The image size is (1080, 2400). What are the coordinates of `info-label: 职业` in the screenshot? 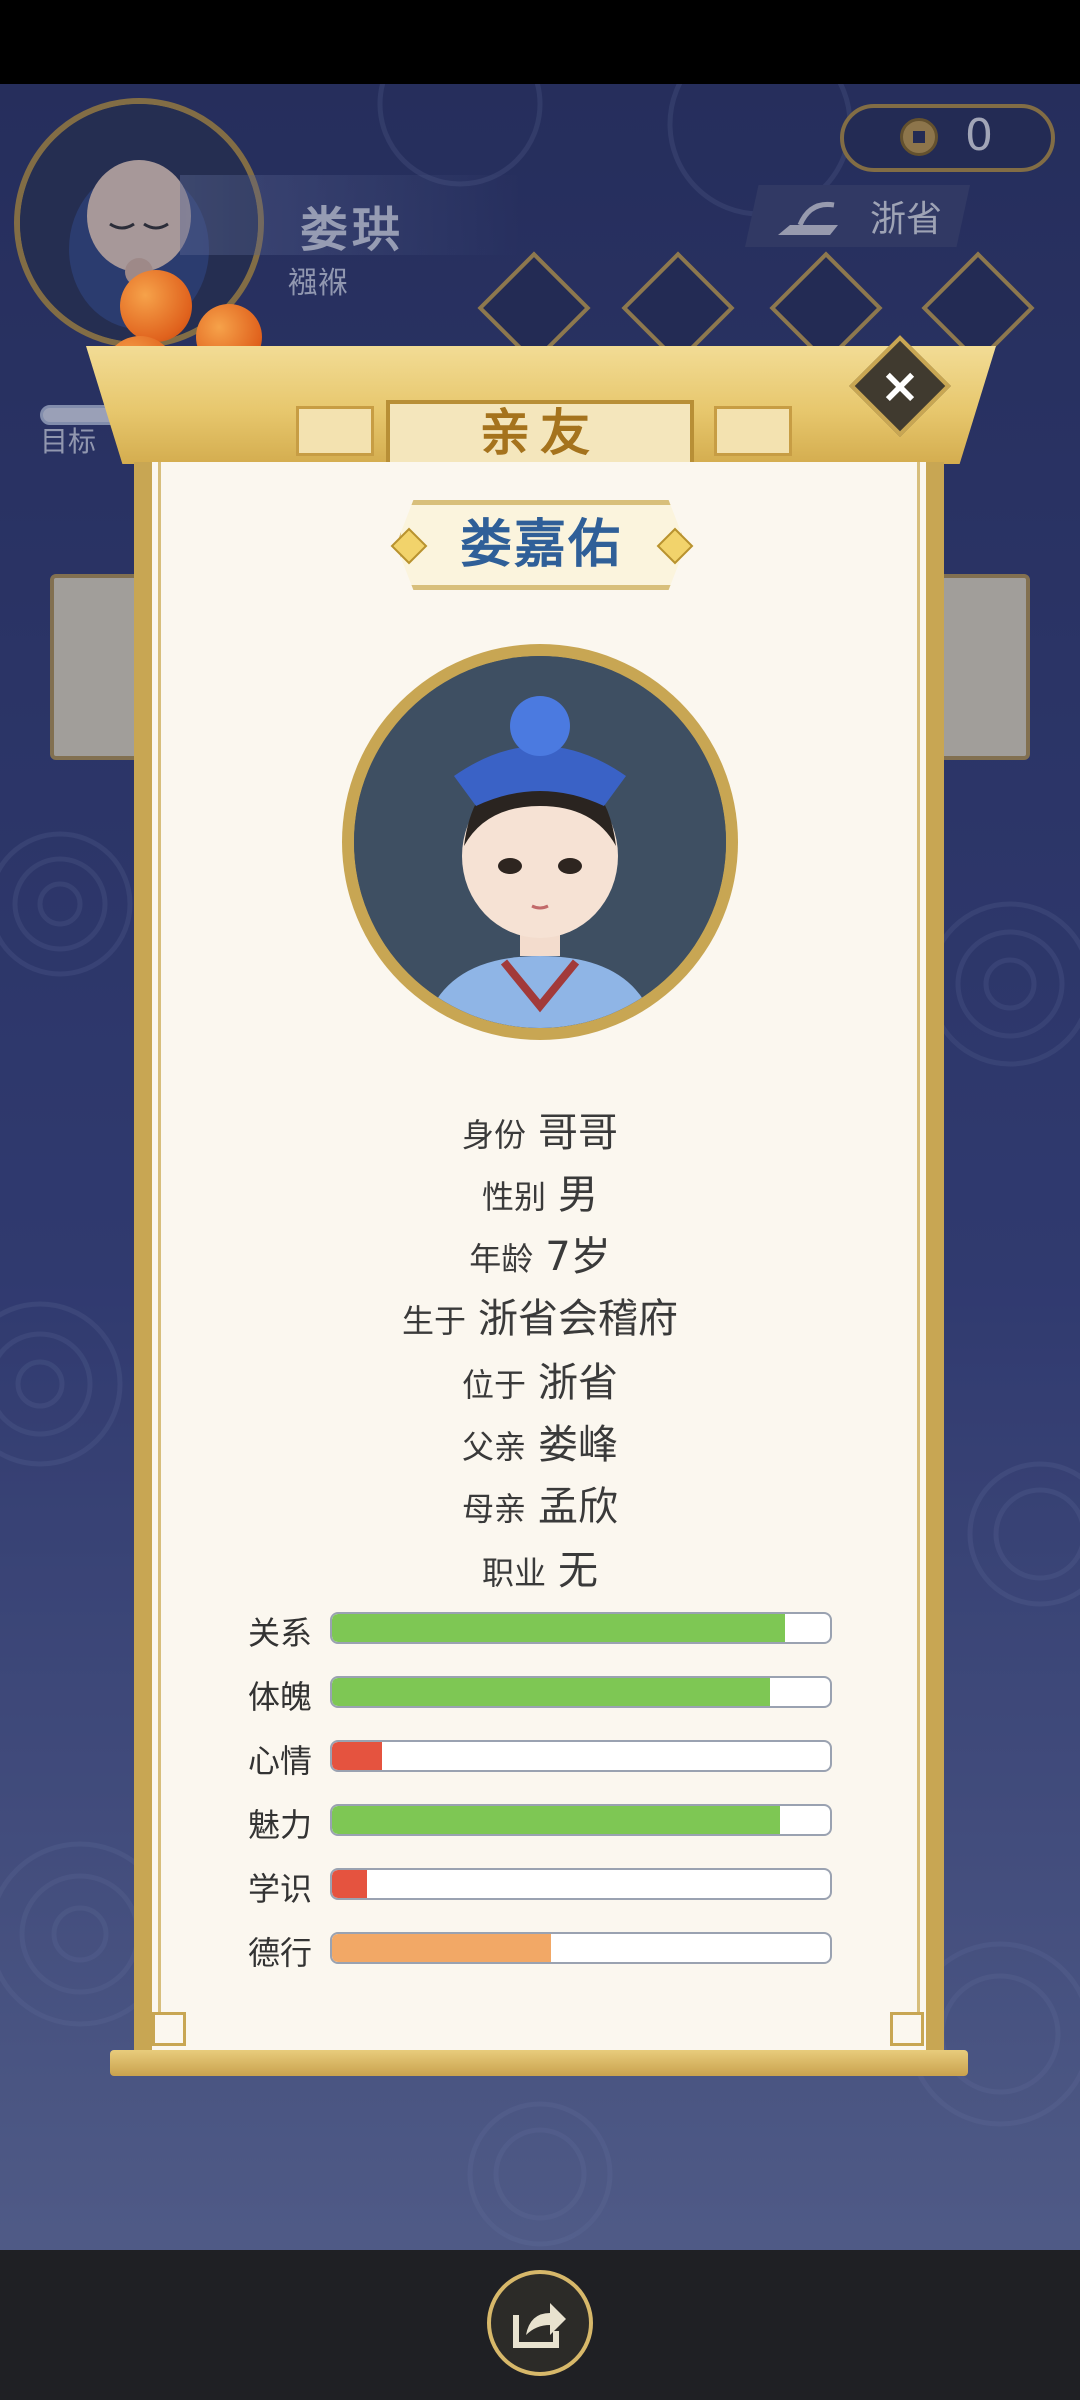 It's located at (513, 1573).